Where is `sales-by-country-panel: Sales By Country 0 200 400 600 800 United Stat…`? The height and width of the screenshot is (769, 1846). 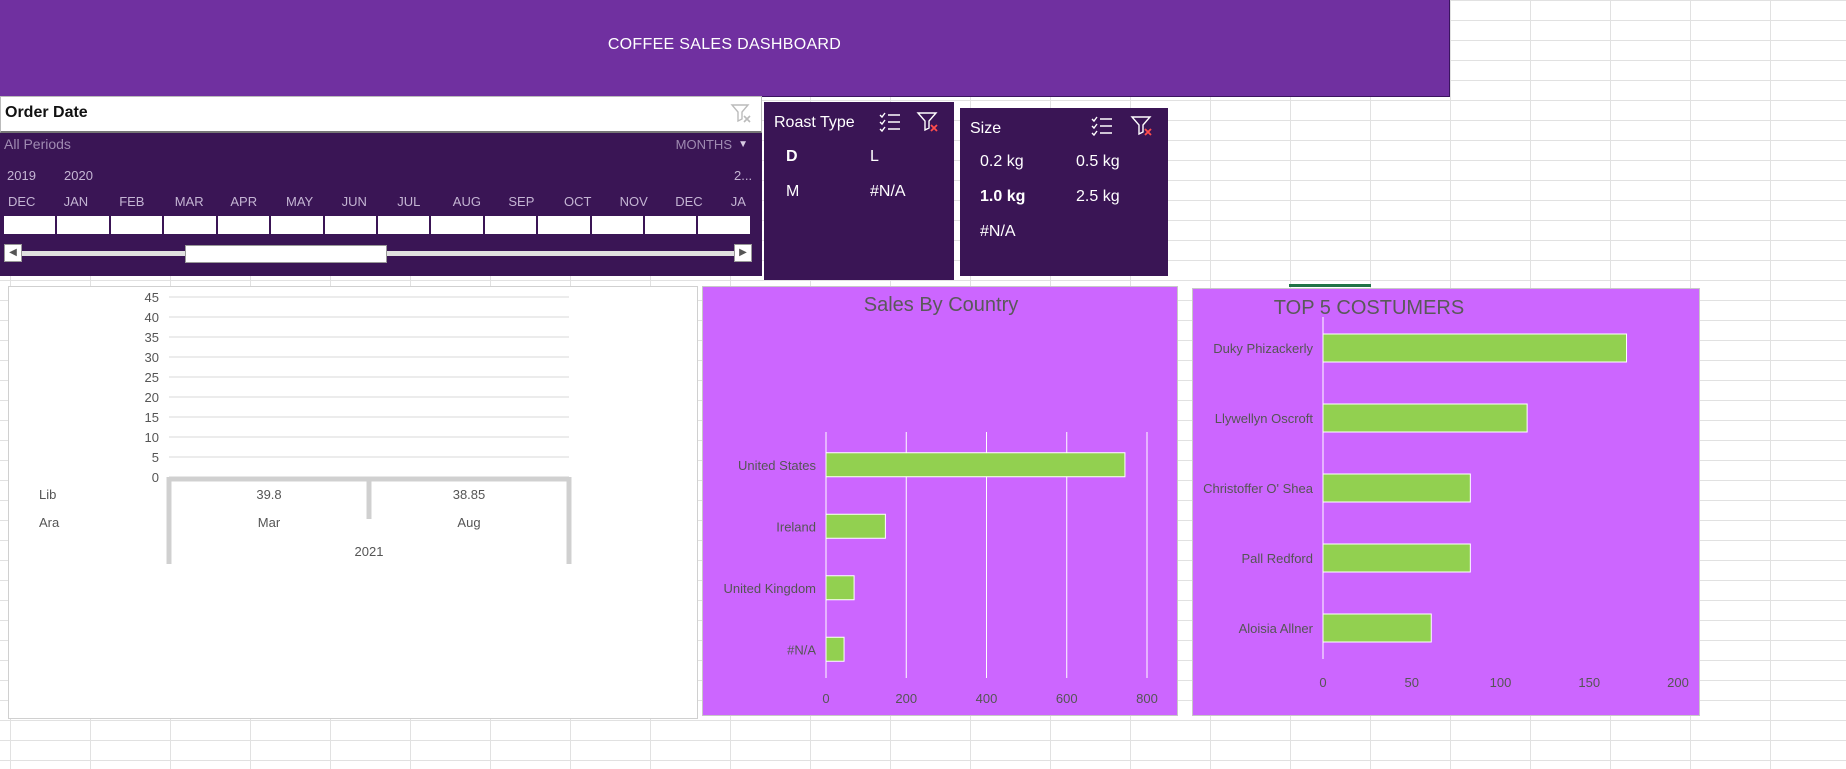 sales-by-country-panel: Sales By Country 0 200 400 600 800 United Stat… is located at coordinates (940, 501).